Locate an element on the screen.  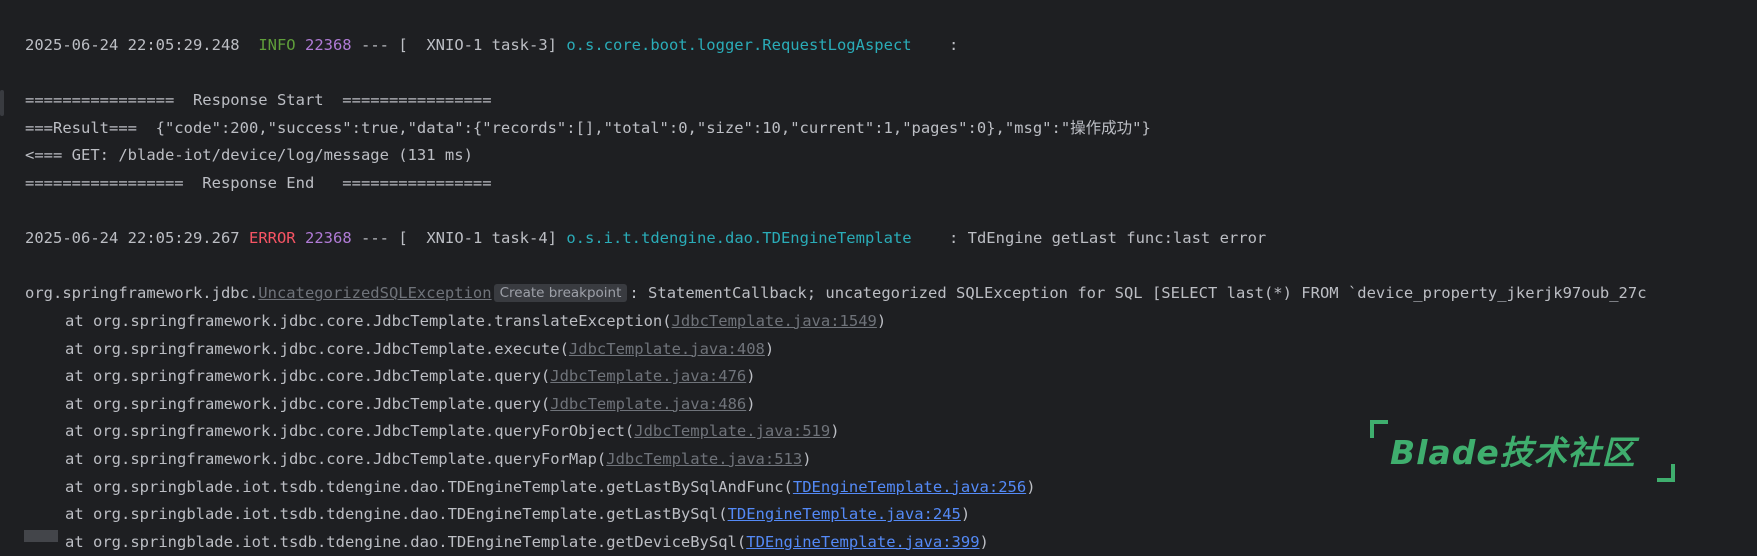
gutter-scroll-marker is located at coordinates (2, 103).